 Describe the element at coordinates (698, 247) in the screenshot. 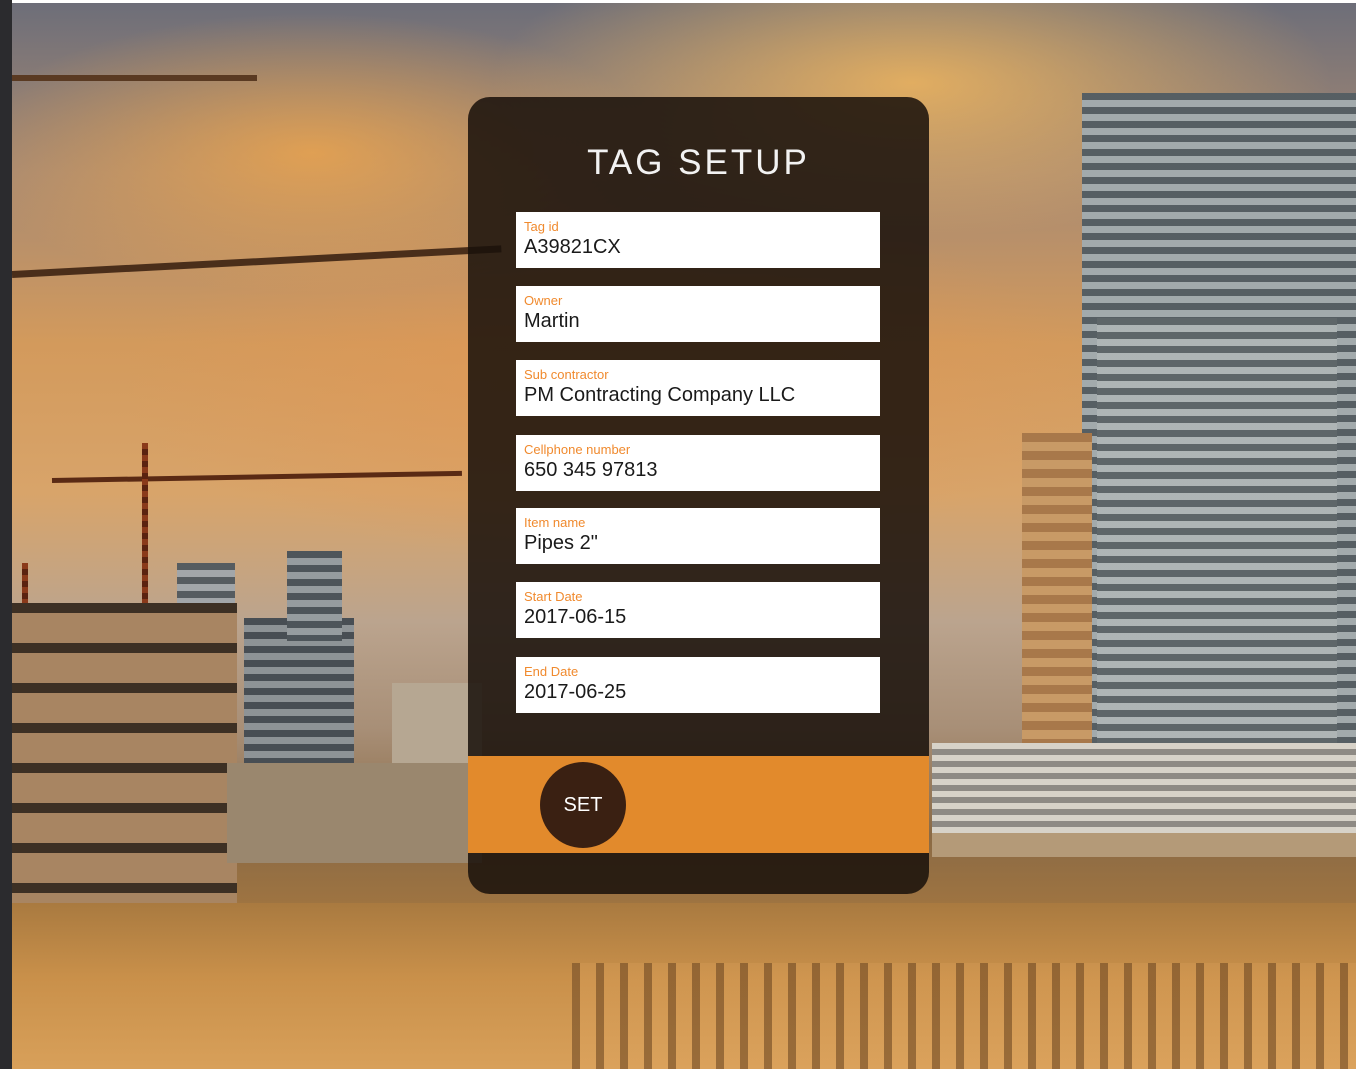

I see `tag-id-input: A39821CX` at that location.